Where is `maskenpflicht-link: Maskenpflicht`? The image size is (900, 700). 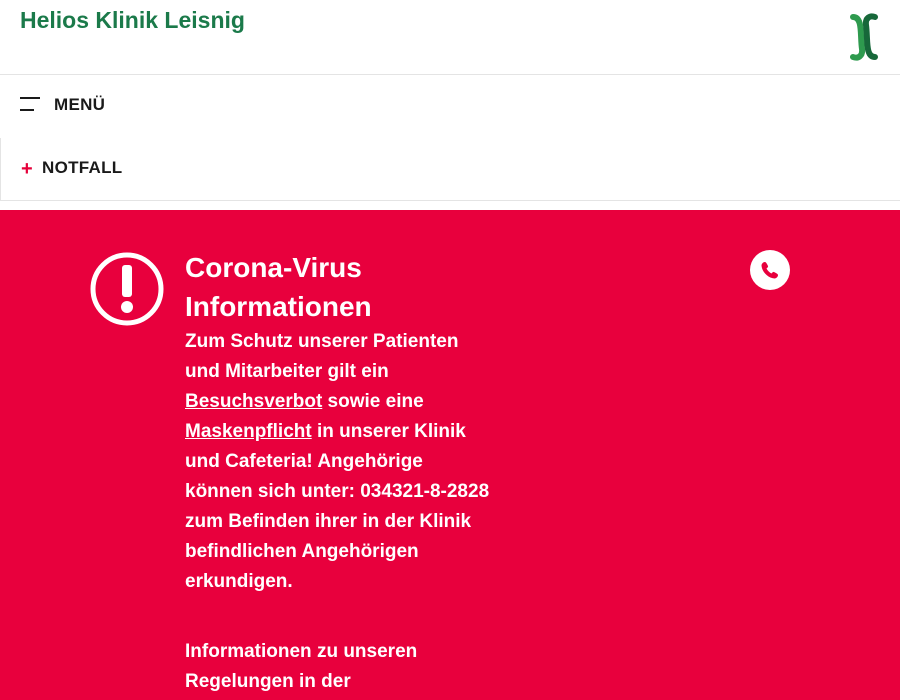
maskenpflicht-link: Maskenpflicht is located at coordinates (248, 431).